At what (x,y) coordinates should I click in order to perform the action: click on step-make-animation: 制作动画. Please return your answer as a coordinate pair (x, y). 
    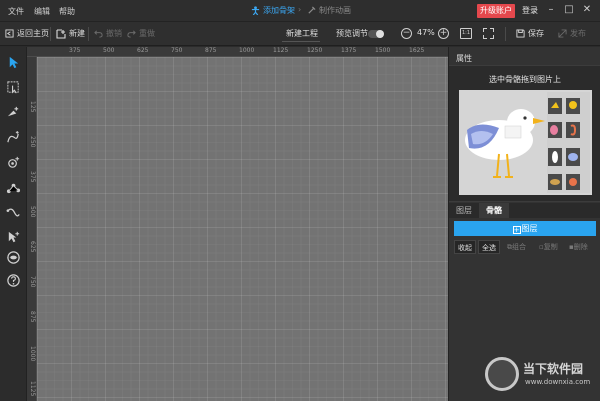
    Looking at the image, I should click on (329, 10).